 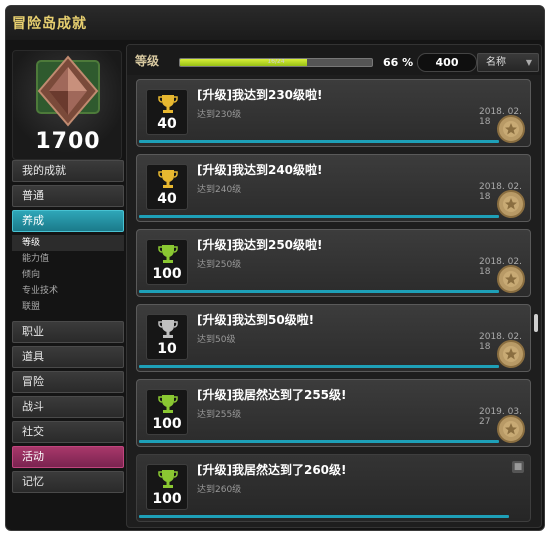 I want to click on nav-subitem: 等级, so click(x=68, y=243).